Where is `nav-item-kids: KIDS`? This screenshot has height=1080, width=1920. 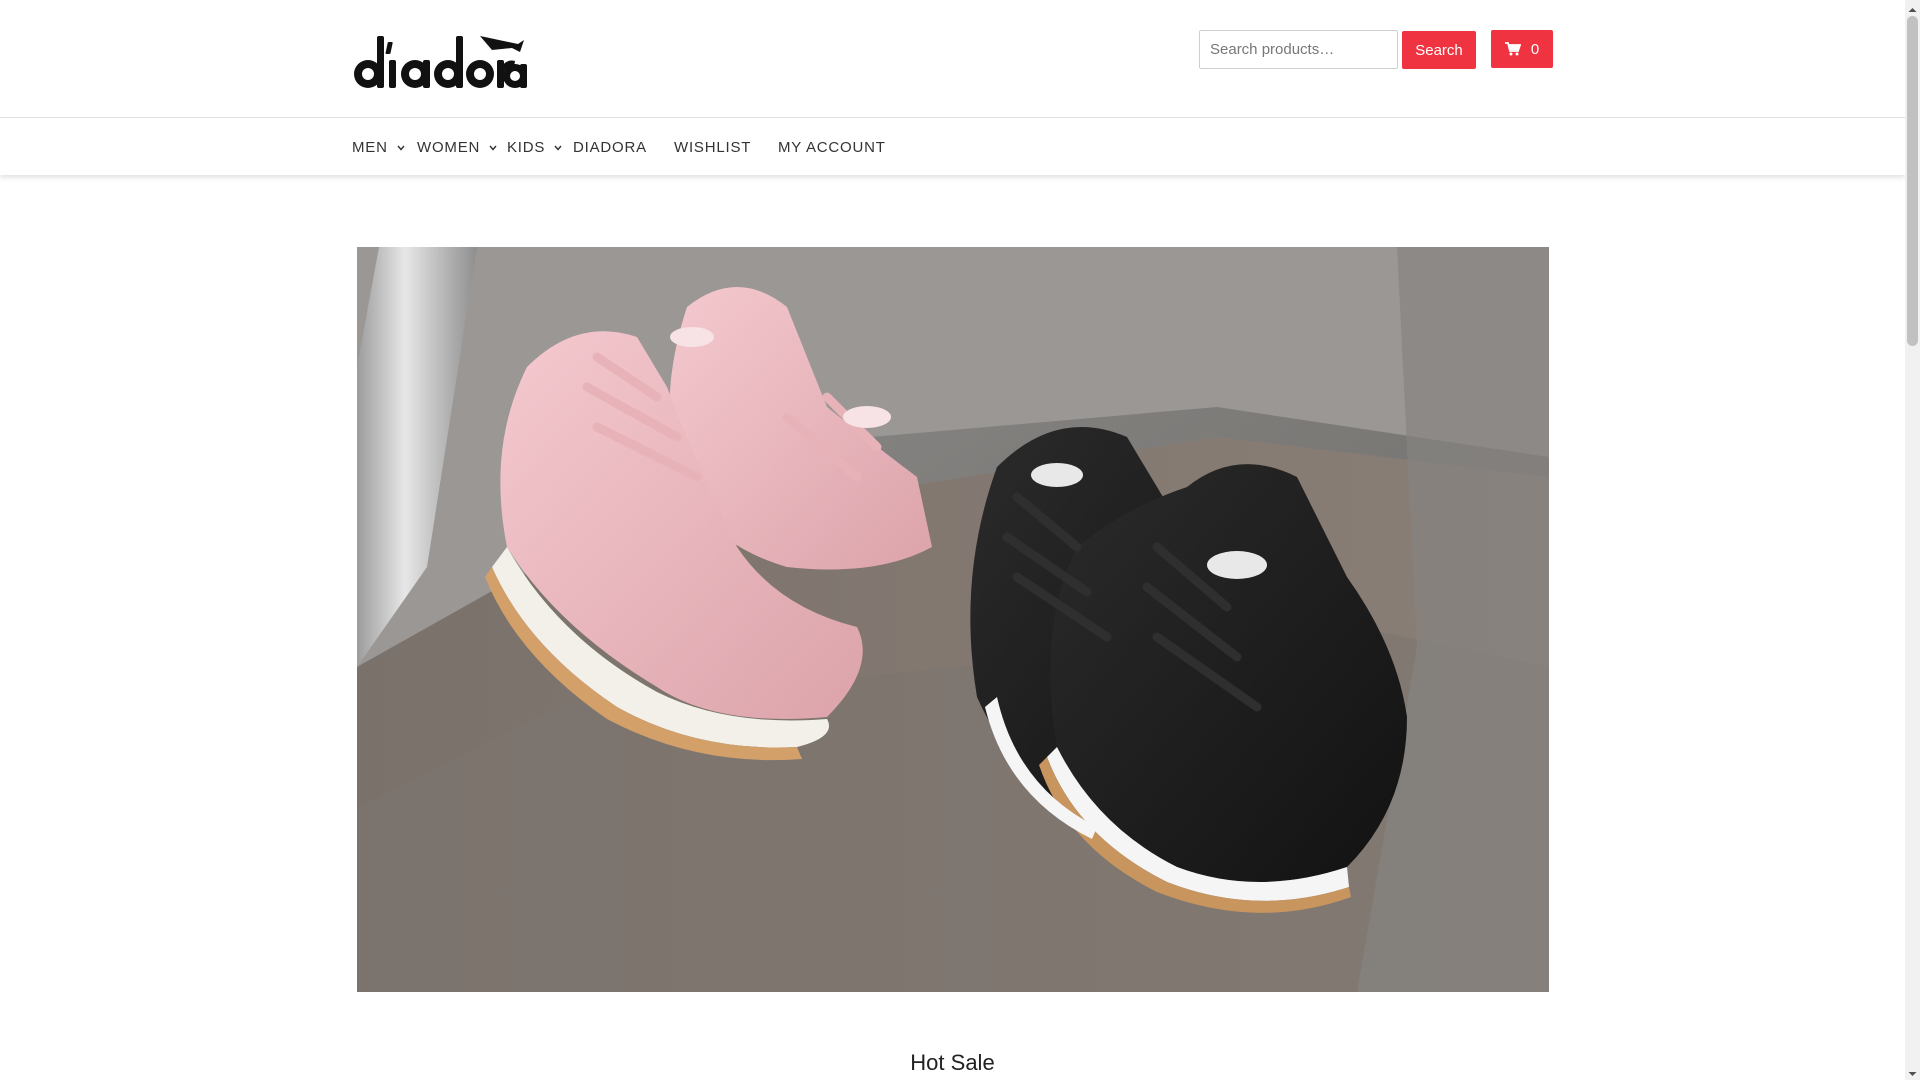 nav-item-kids: KIDS is located at coordinates (535, 147).